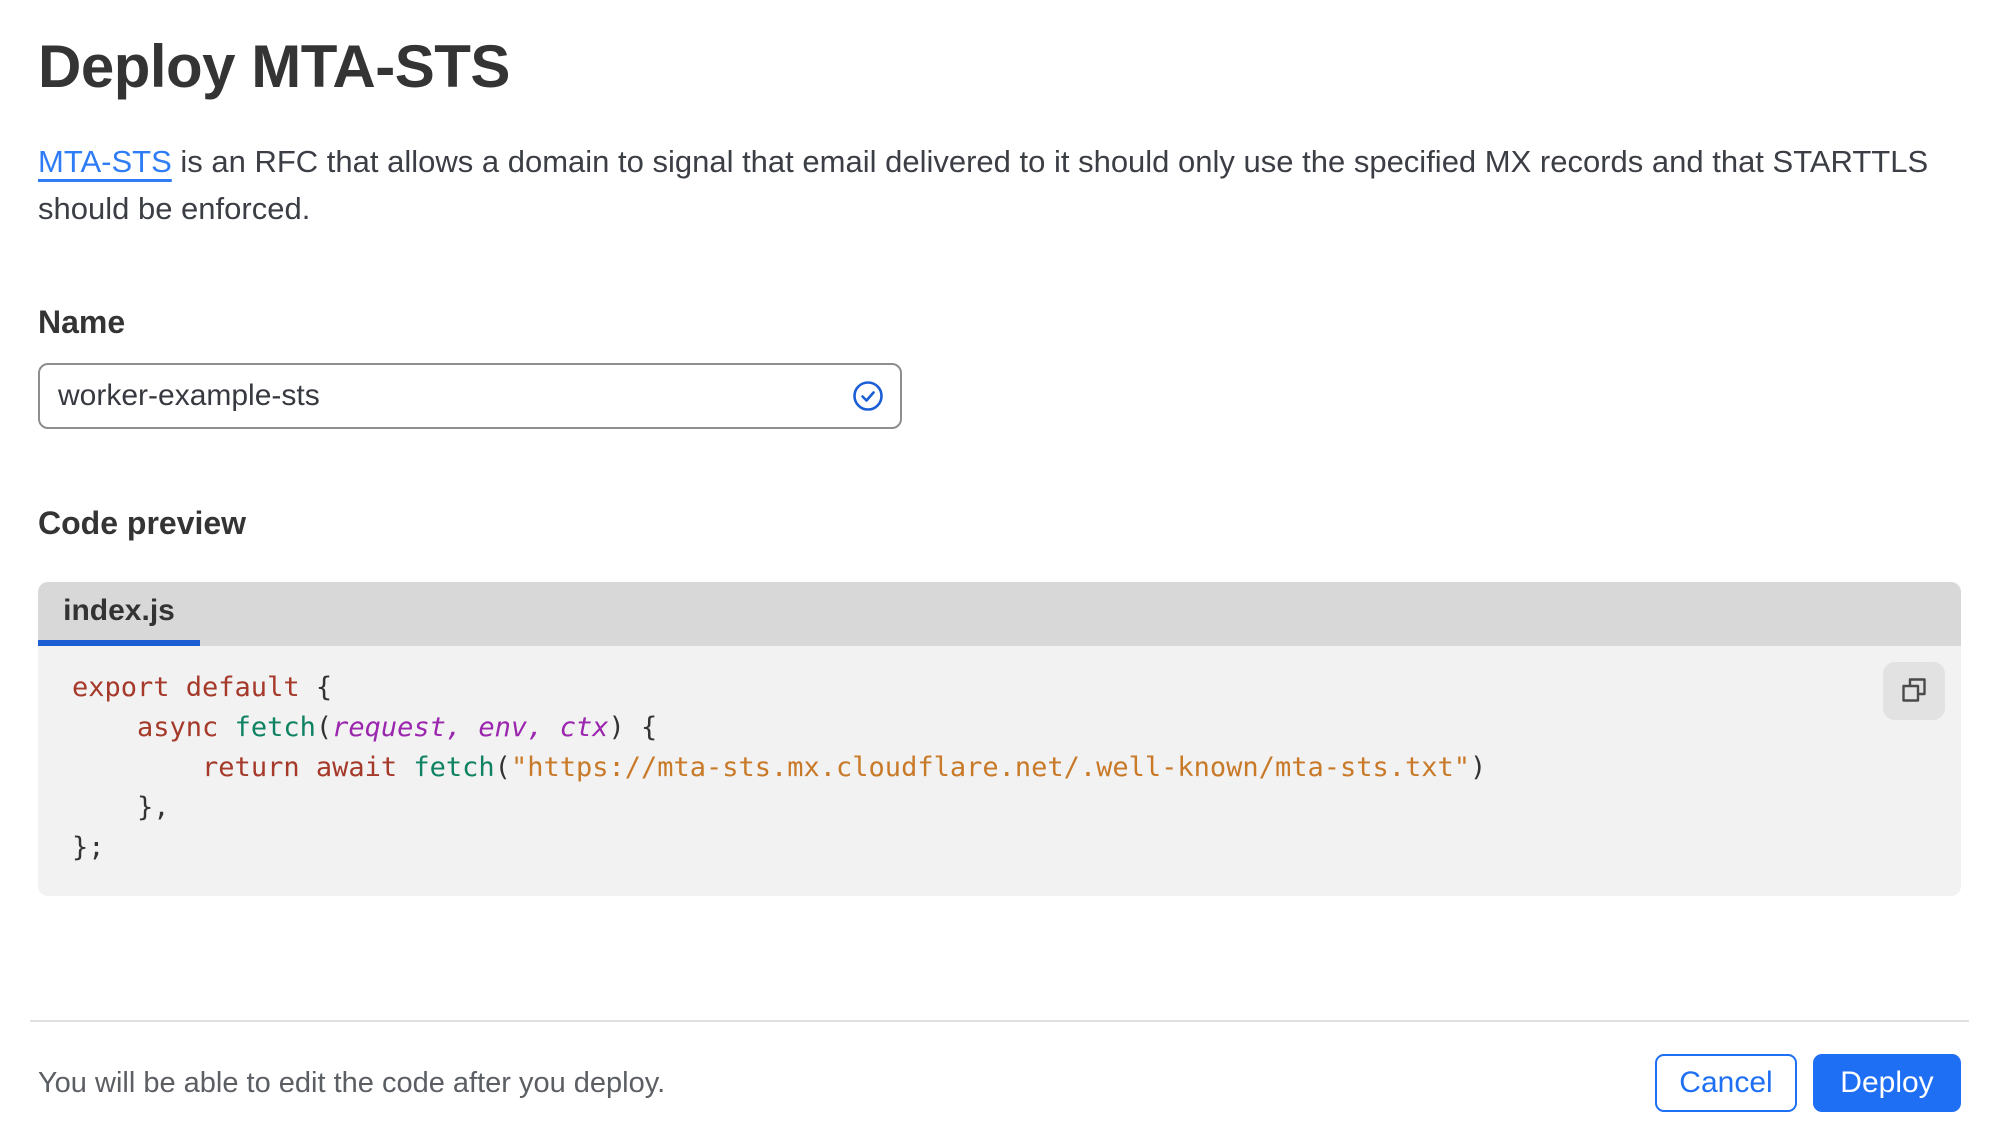 Image resolution: width=1999 pixels, height=1138 pixels. I want to click on code-tabbar: index.js, so click(999, 614).